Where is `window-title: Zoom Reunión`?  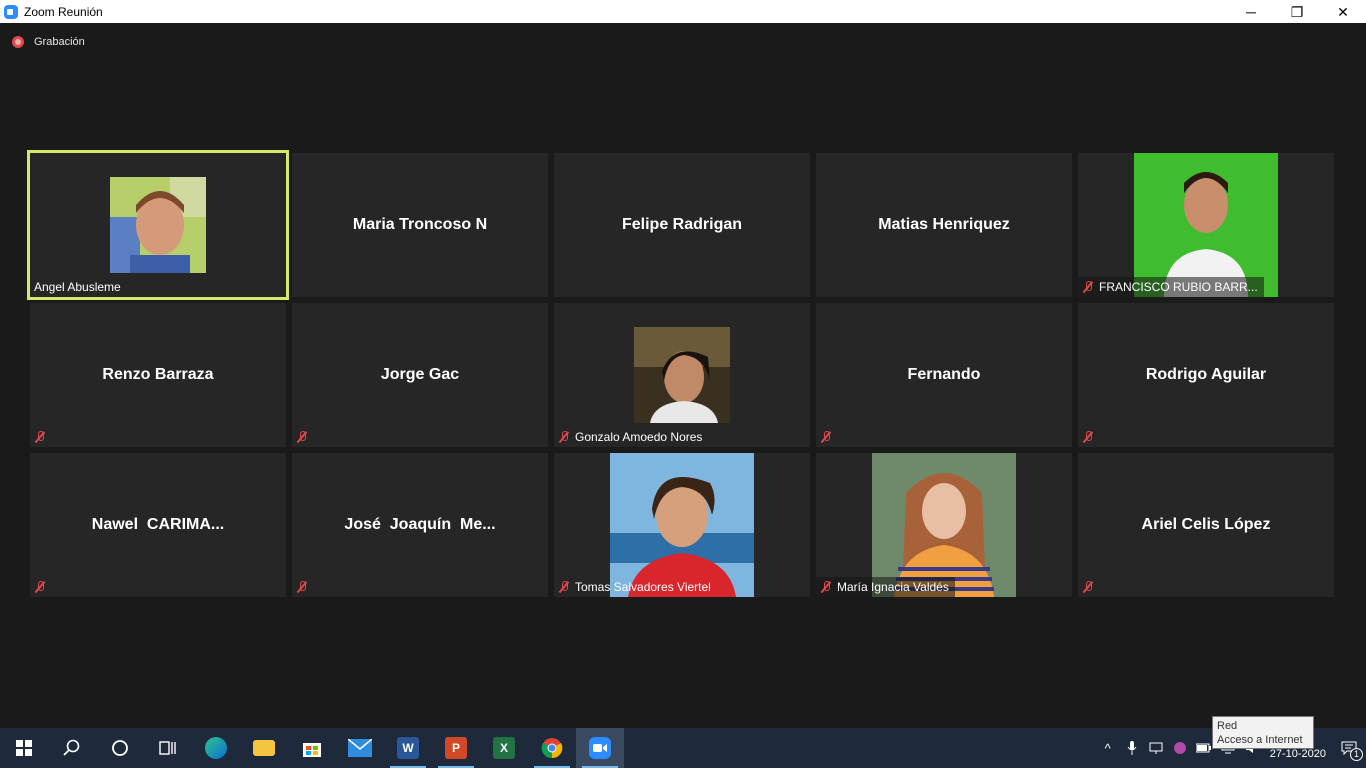 window-title: Zoom Reunión is located at coordinates (63, 11).